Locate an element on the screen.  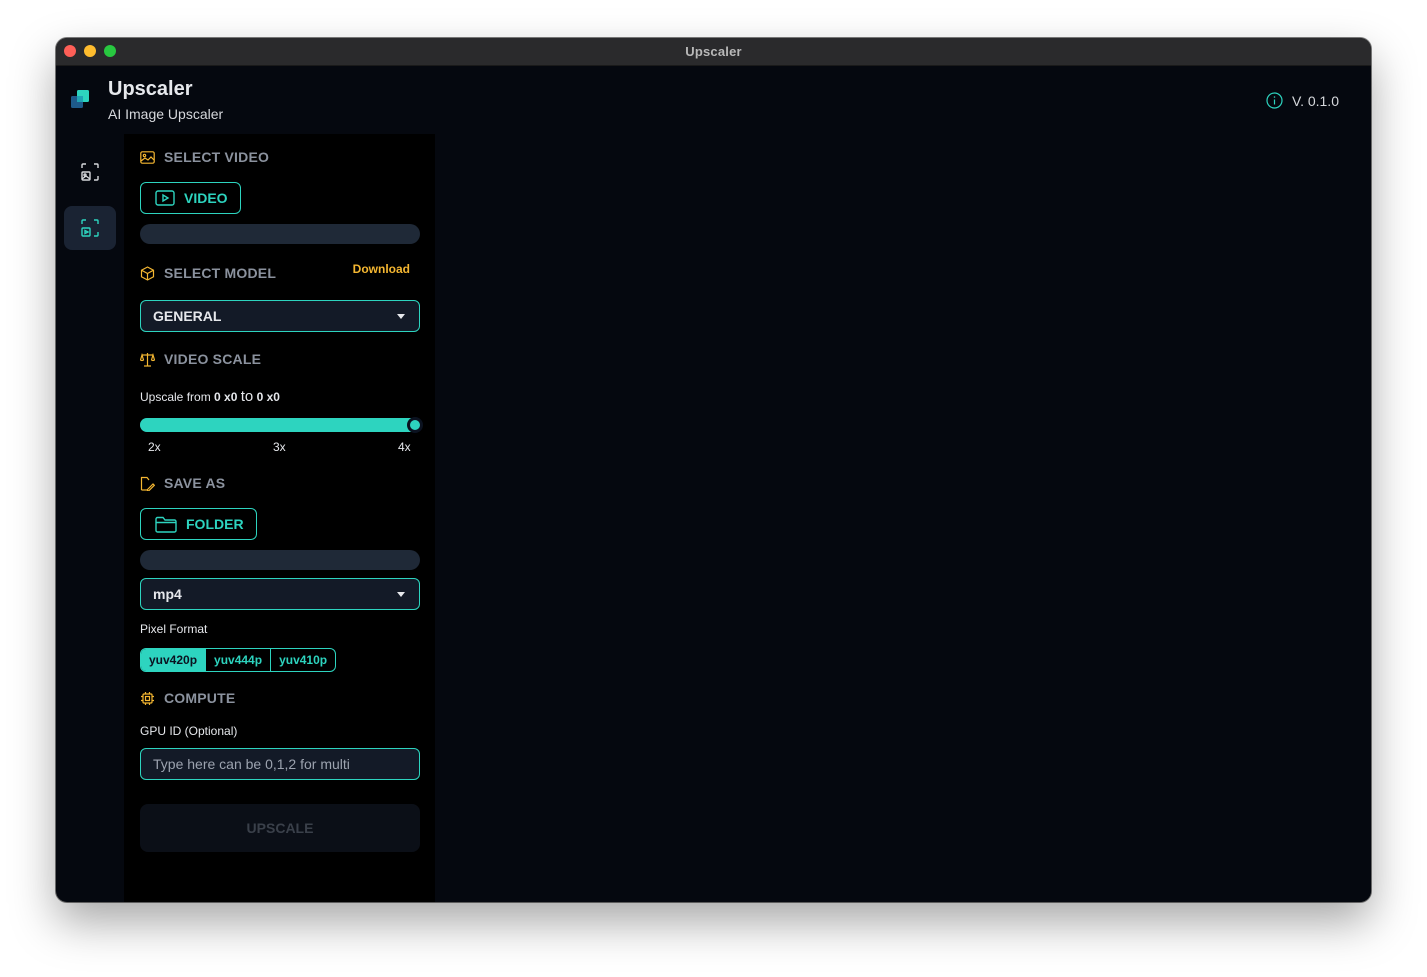
select-folder-button: FOLDER is located at coordinates (198, 524).